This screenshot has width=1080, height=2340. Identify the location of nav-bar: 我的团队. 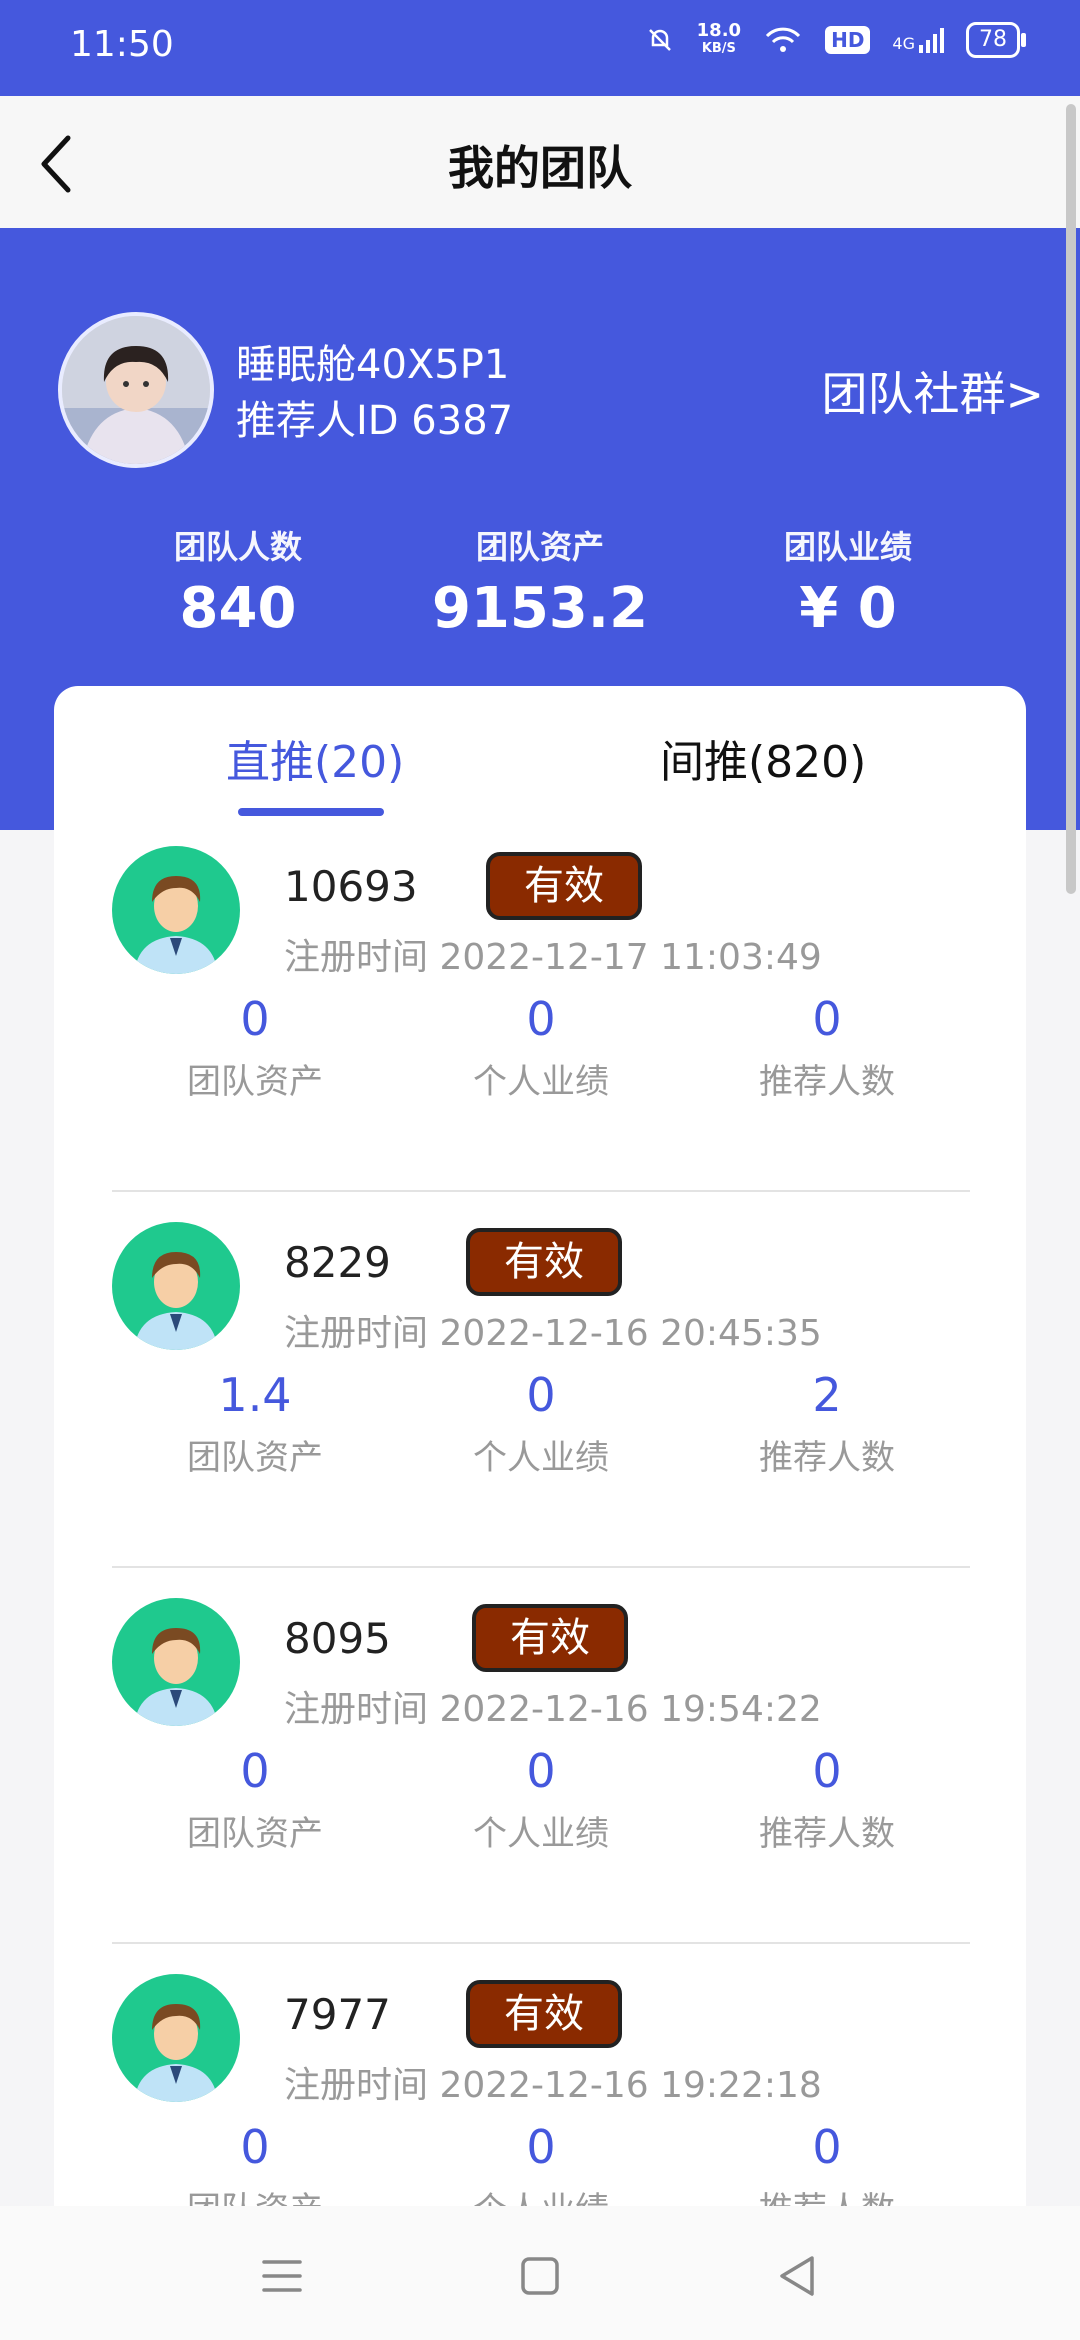
(540, 162).